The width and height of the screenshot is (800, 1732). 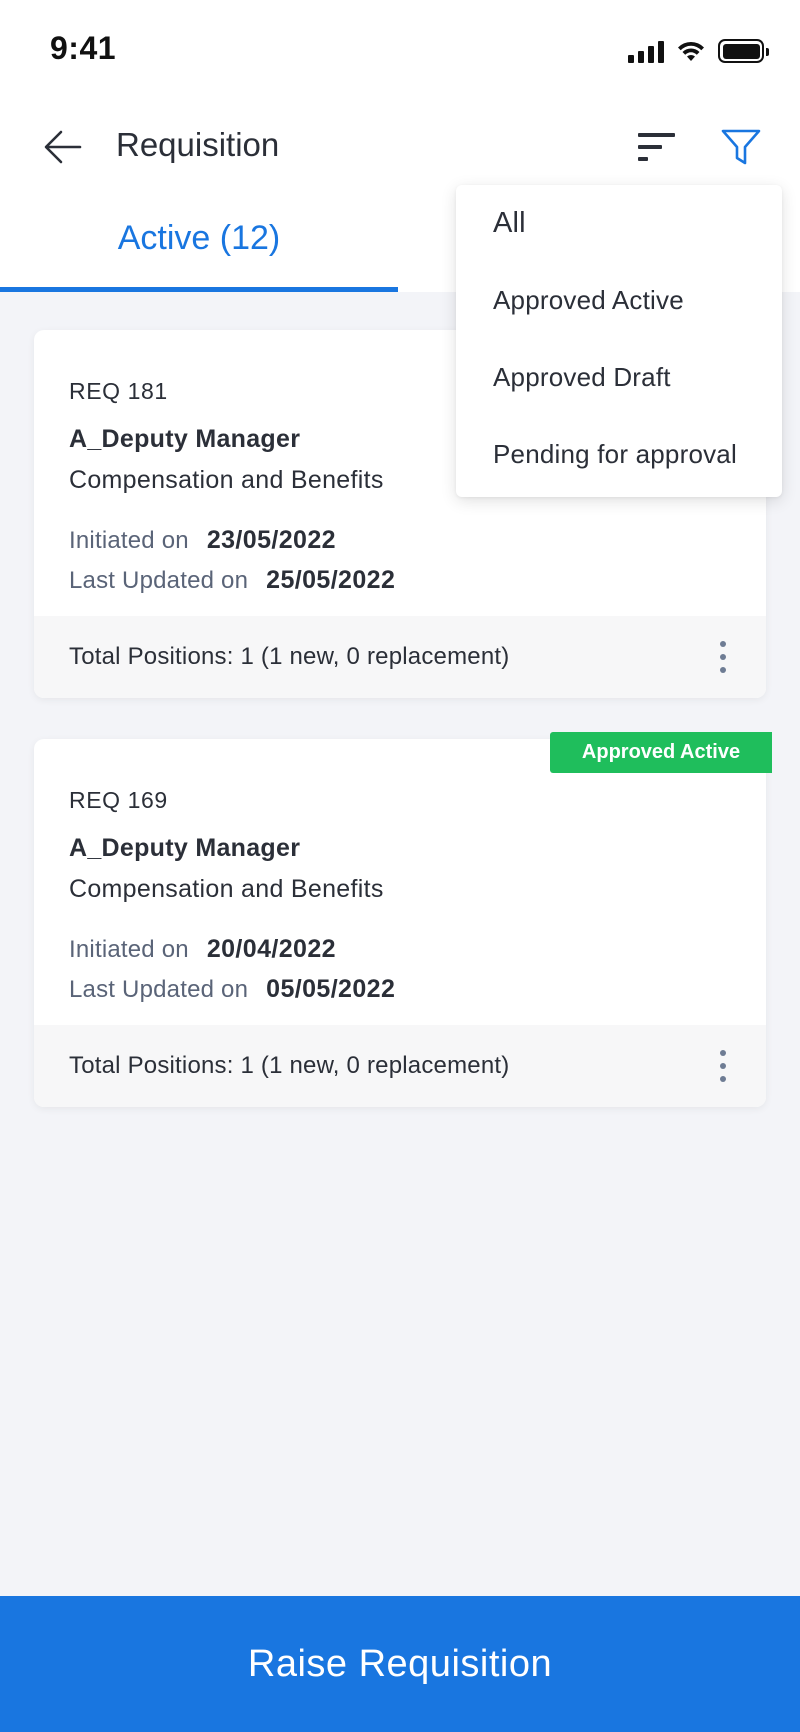 I want to click on page-title: Requisition, so click(x=198, y=144).